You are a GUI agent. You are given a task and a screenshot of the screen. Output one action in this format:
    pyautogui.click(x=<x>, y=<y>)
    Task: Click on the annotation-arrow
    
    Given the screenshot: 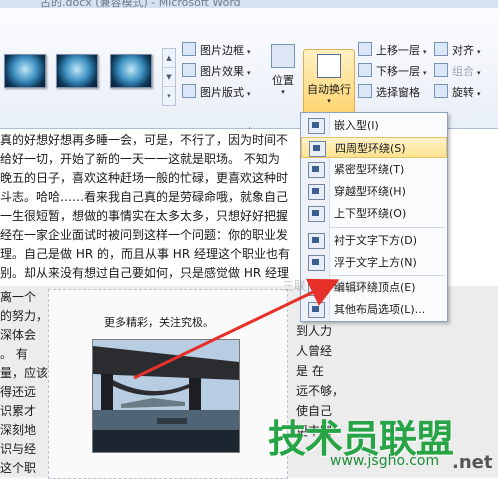 What is the action you would take?
    pyautogui.click(x=236, y=329)
    